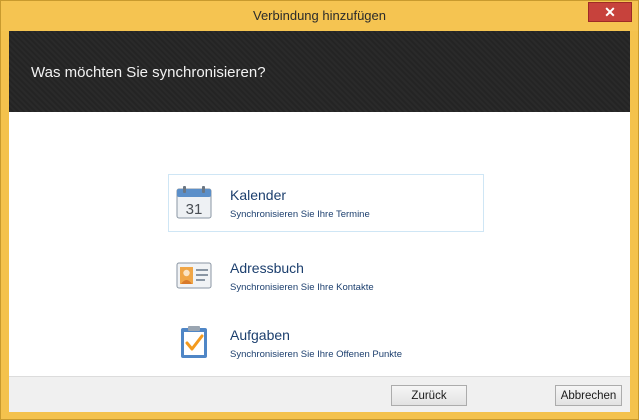 The image size is (639, 420). I want to click on option-subtitle: Synchronisieren Sie Ihre Offenen Punkte, so click(316, 354).